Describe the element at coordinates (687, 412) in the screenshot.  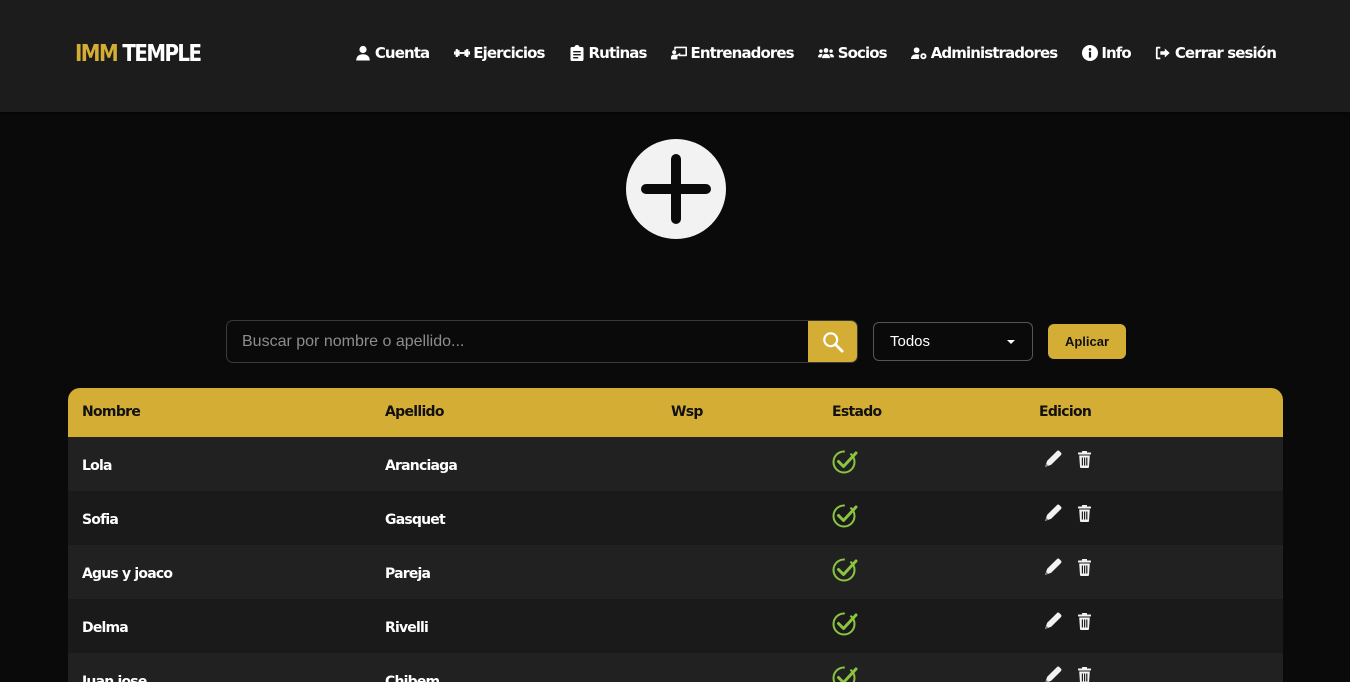
I see `header-wsp: Wsp` at that location.